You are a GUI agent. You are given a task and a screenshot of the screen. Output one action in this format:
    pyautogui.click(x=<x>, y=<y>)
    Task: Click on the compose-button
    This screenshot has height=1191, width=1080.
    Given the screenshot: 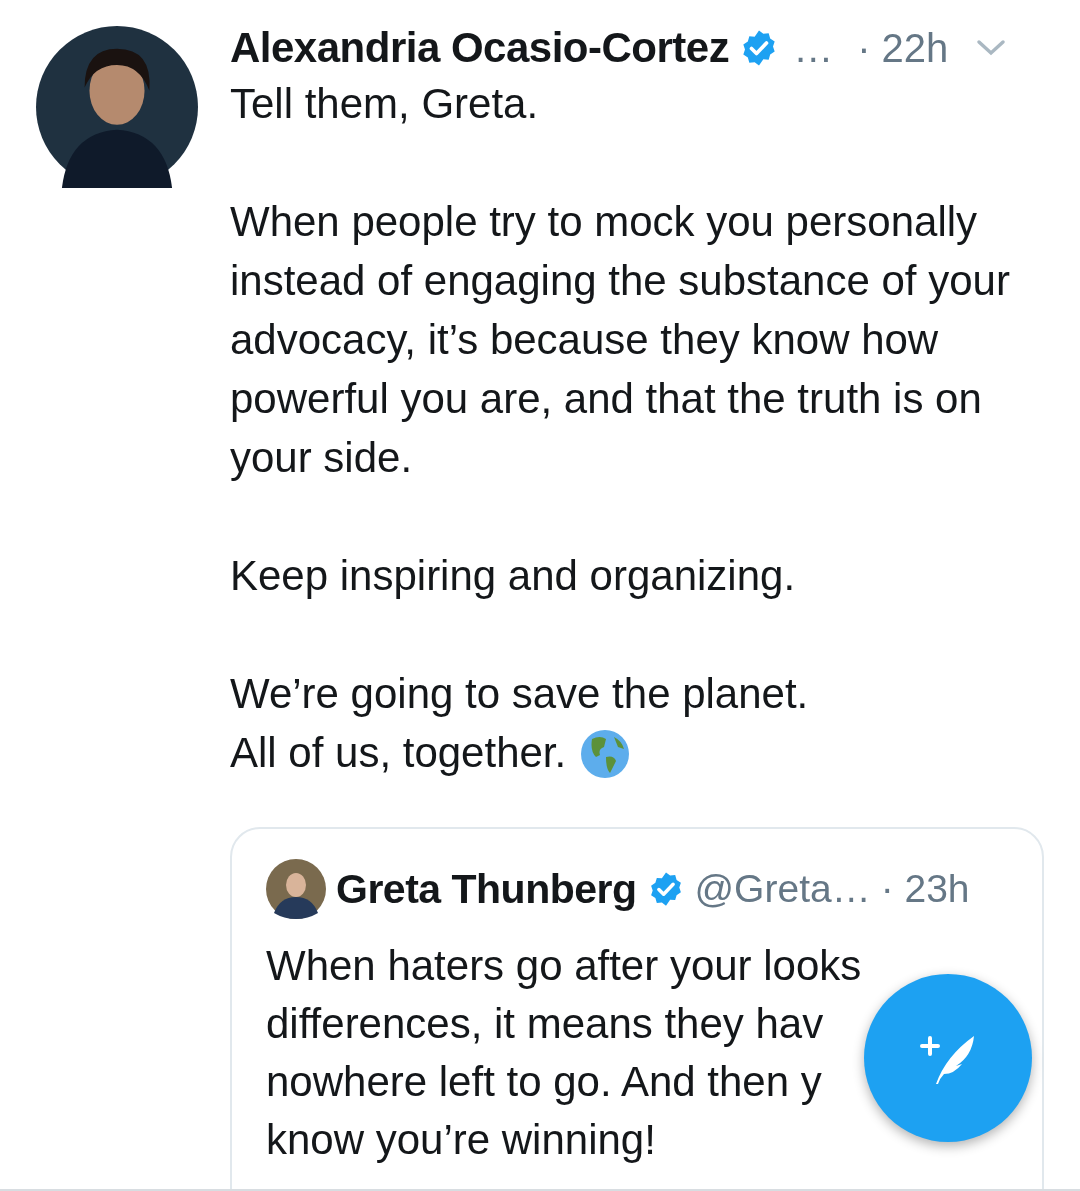 What is the action you would take?
    pyautogui.click(x=948, y=1058)
    